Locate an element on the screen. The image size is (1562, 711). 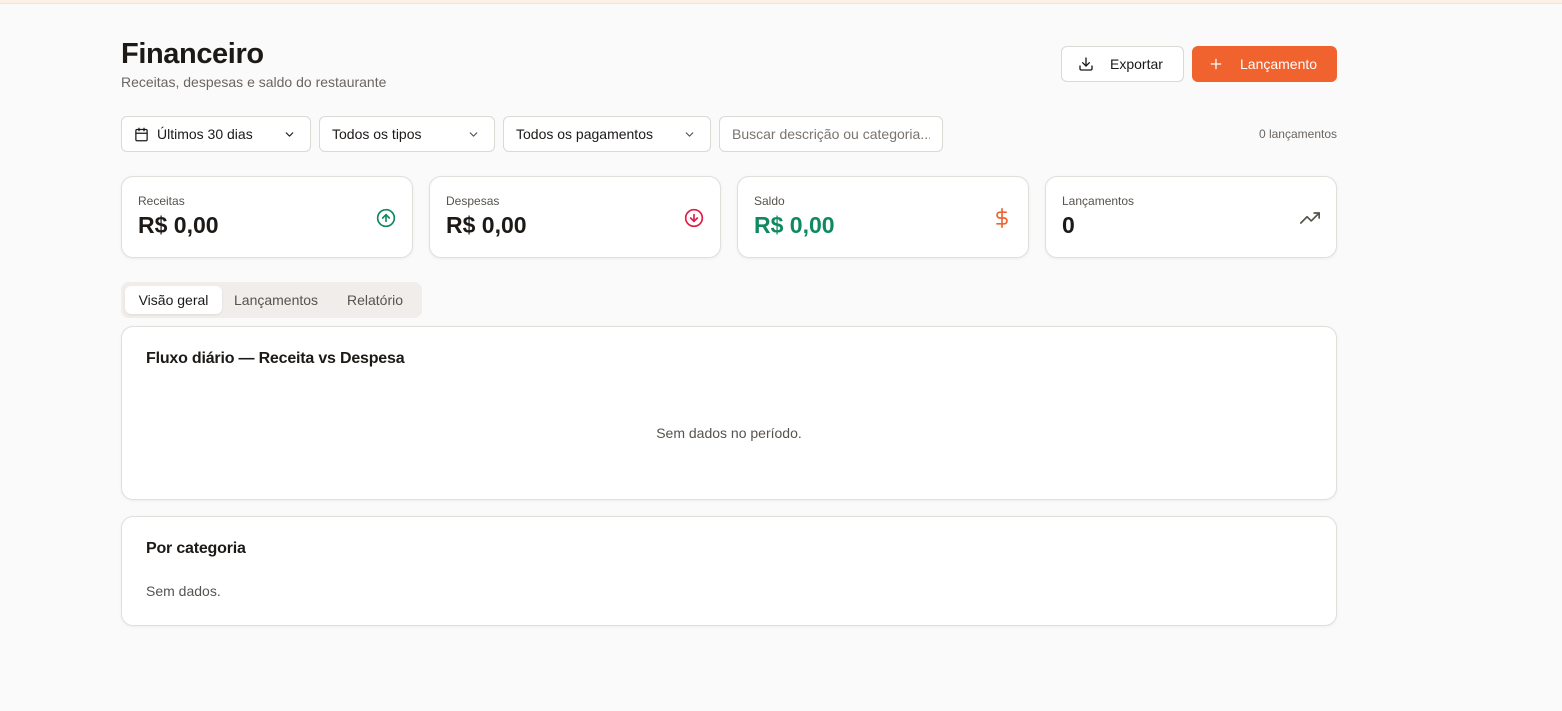
payment-select-value: Todos os pagamentos is located at coordinates (584, 134).